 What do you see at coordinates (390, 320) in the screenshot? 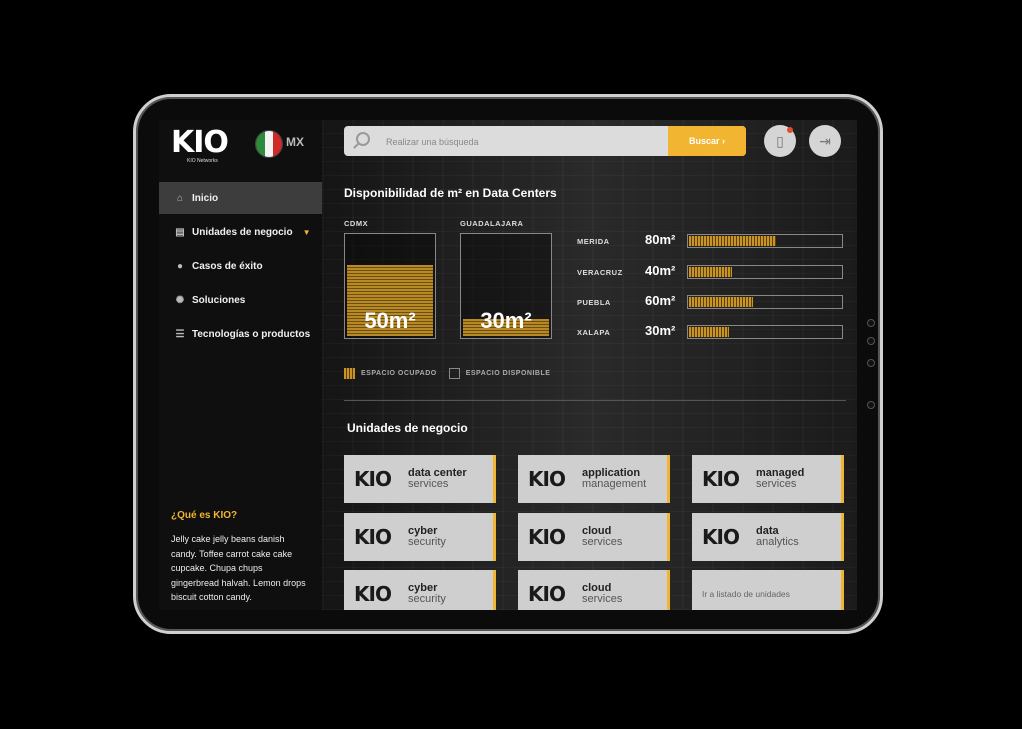
I see `available-value: 50m²` at bounding box center [390, 320].